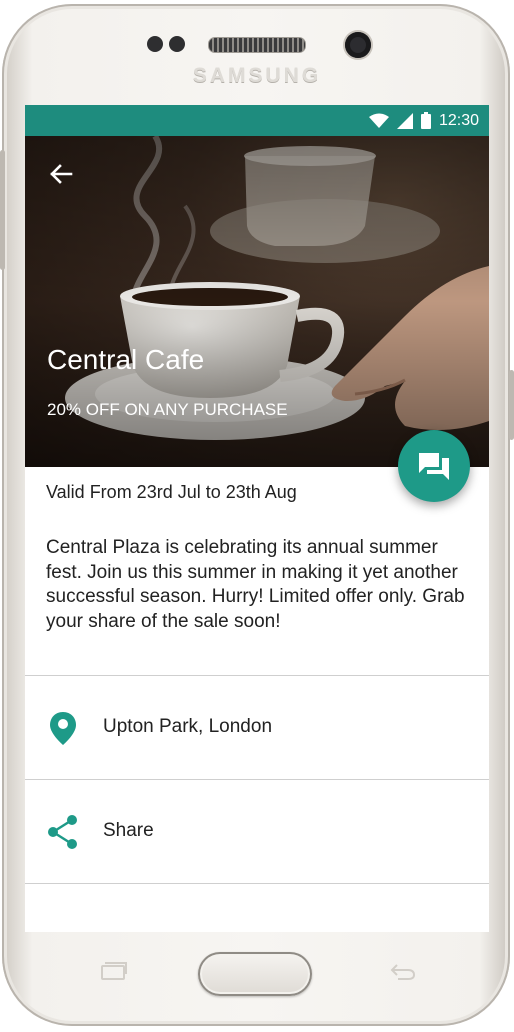  I want to click on status-bar: 12:30, so click(257, 120).